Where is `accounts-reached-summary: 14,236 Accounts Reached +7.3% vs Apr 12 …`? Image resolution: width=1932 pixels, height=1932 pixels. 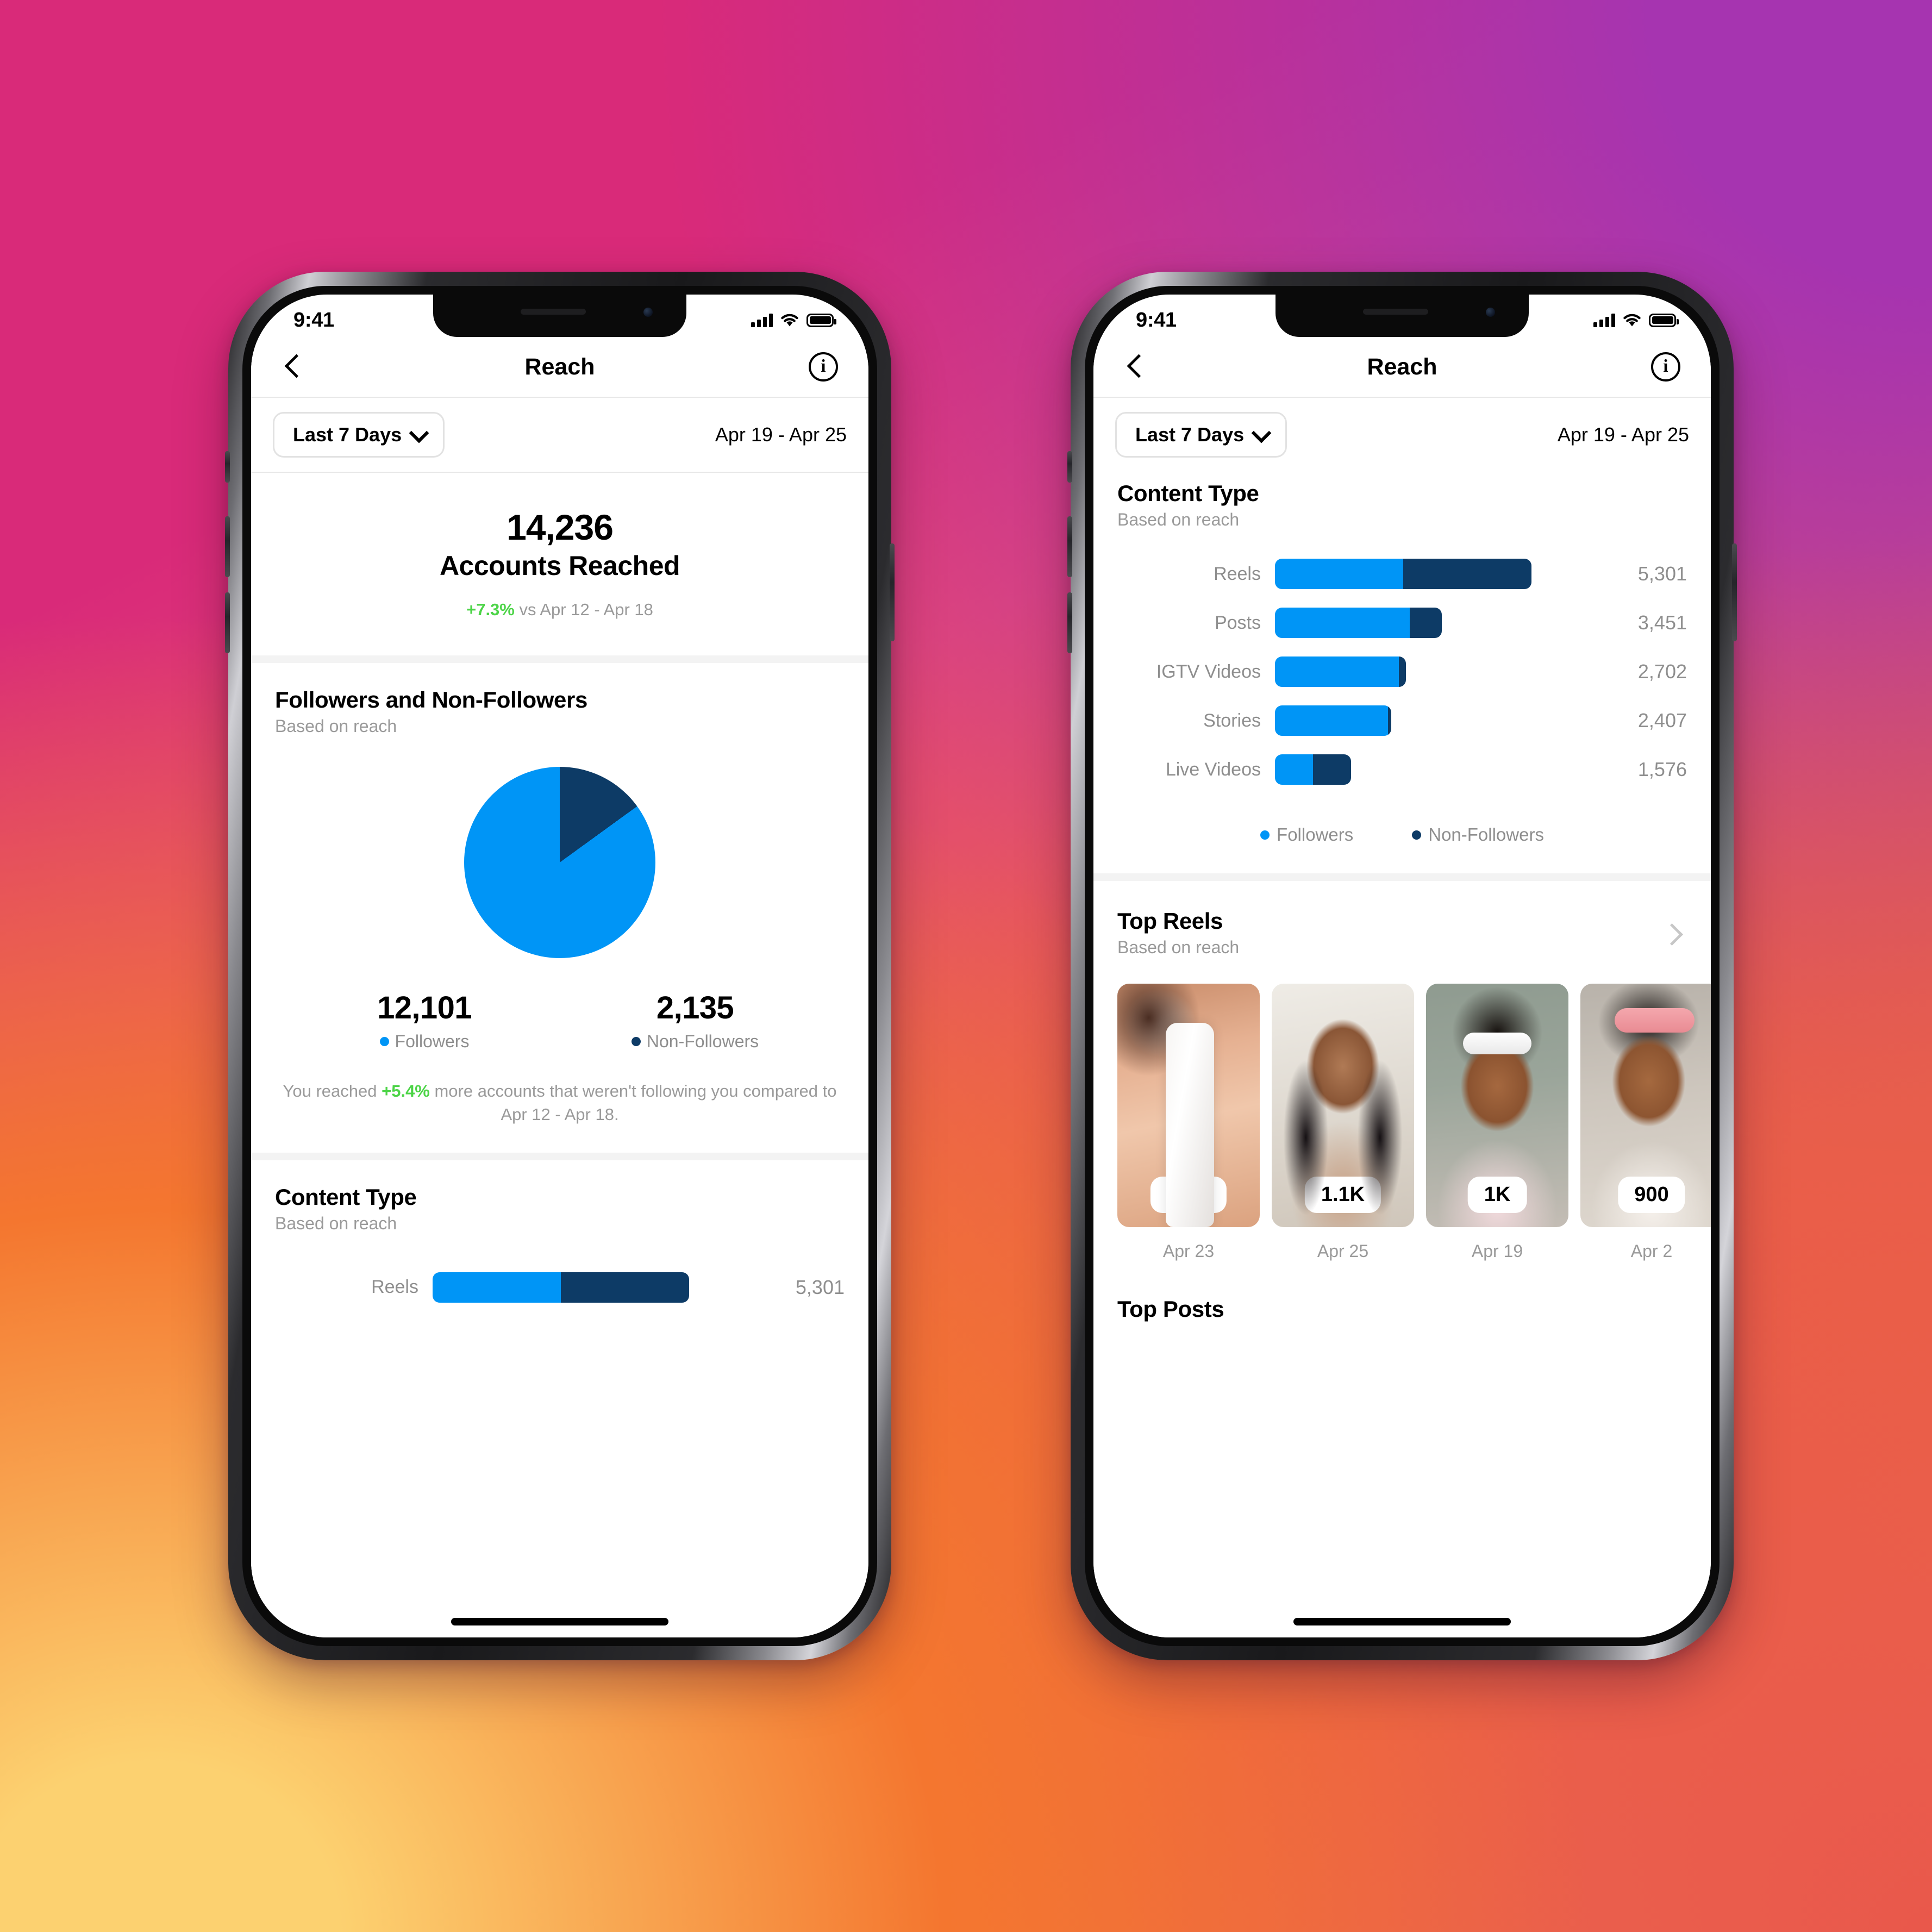
accounts-reached-summary: 14,236 Accounts Reached +7.3% vs Apr 12 … is located at coordinates (559, 564).